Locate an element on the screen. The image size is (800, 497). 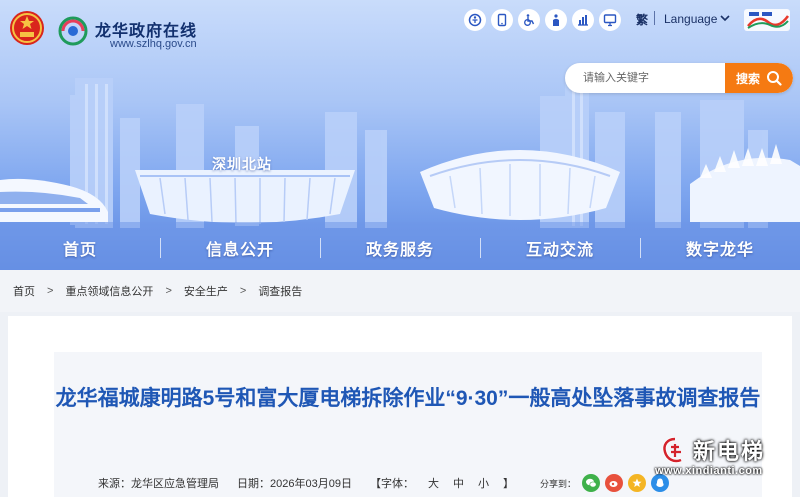
station-sign: 深圳北站 is located at coordinates (242, 164).